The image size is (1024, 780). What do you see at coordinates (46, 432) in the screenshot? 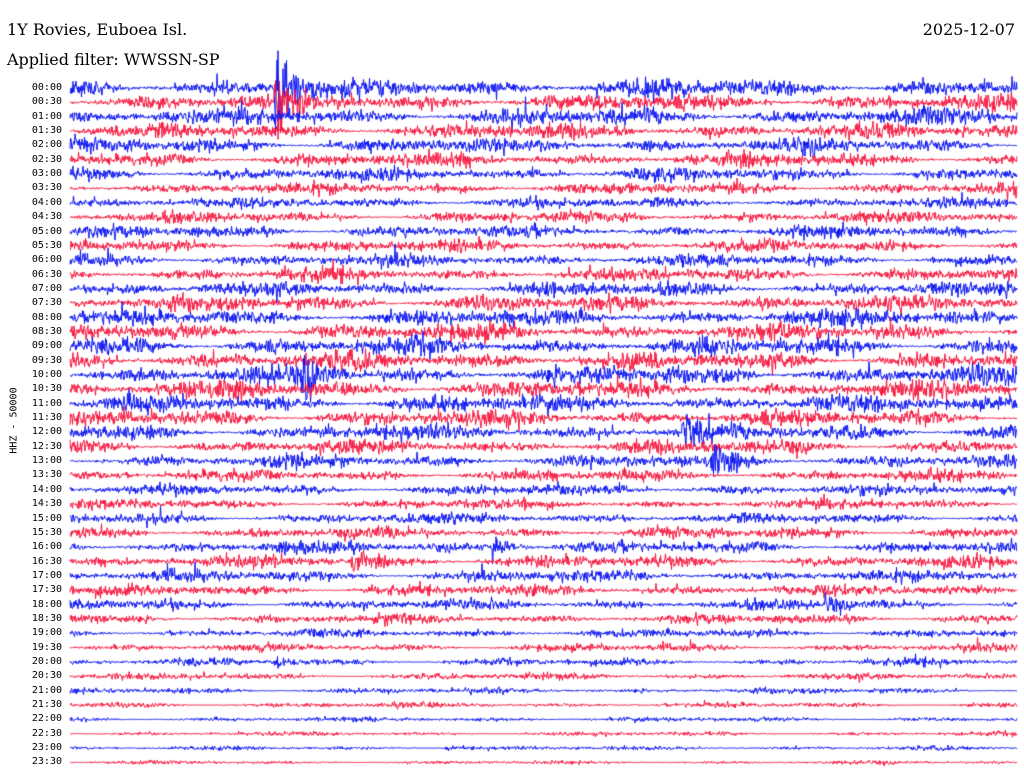
I see `time-tick-label: 12:00` at bounding box center [46, 432].